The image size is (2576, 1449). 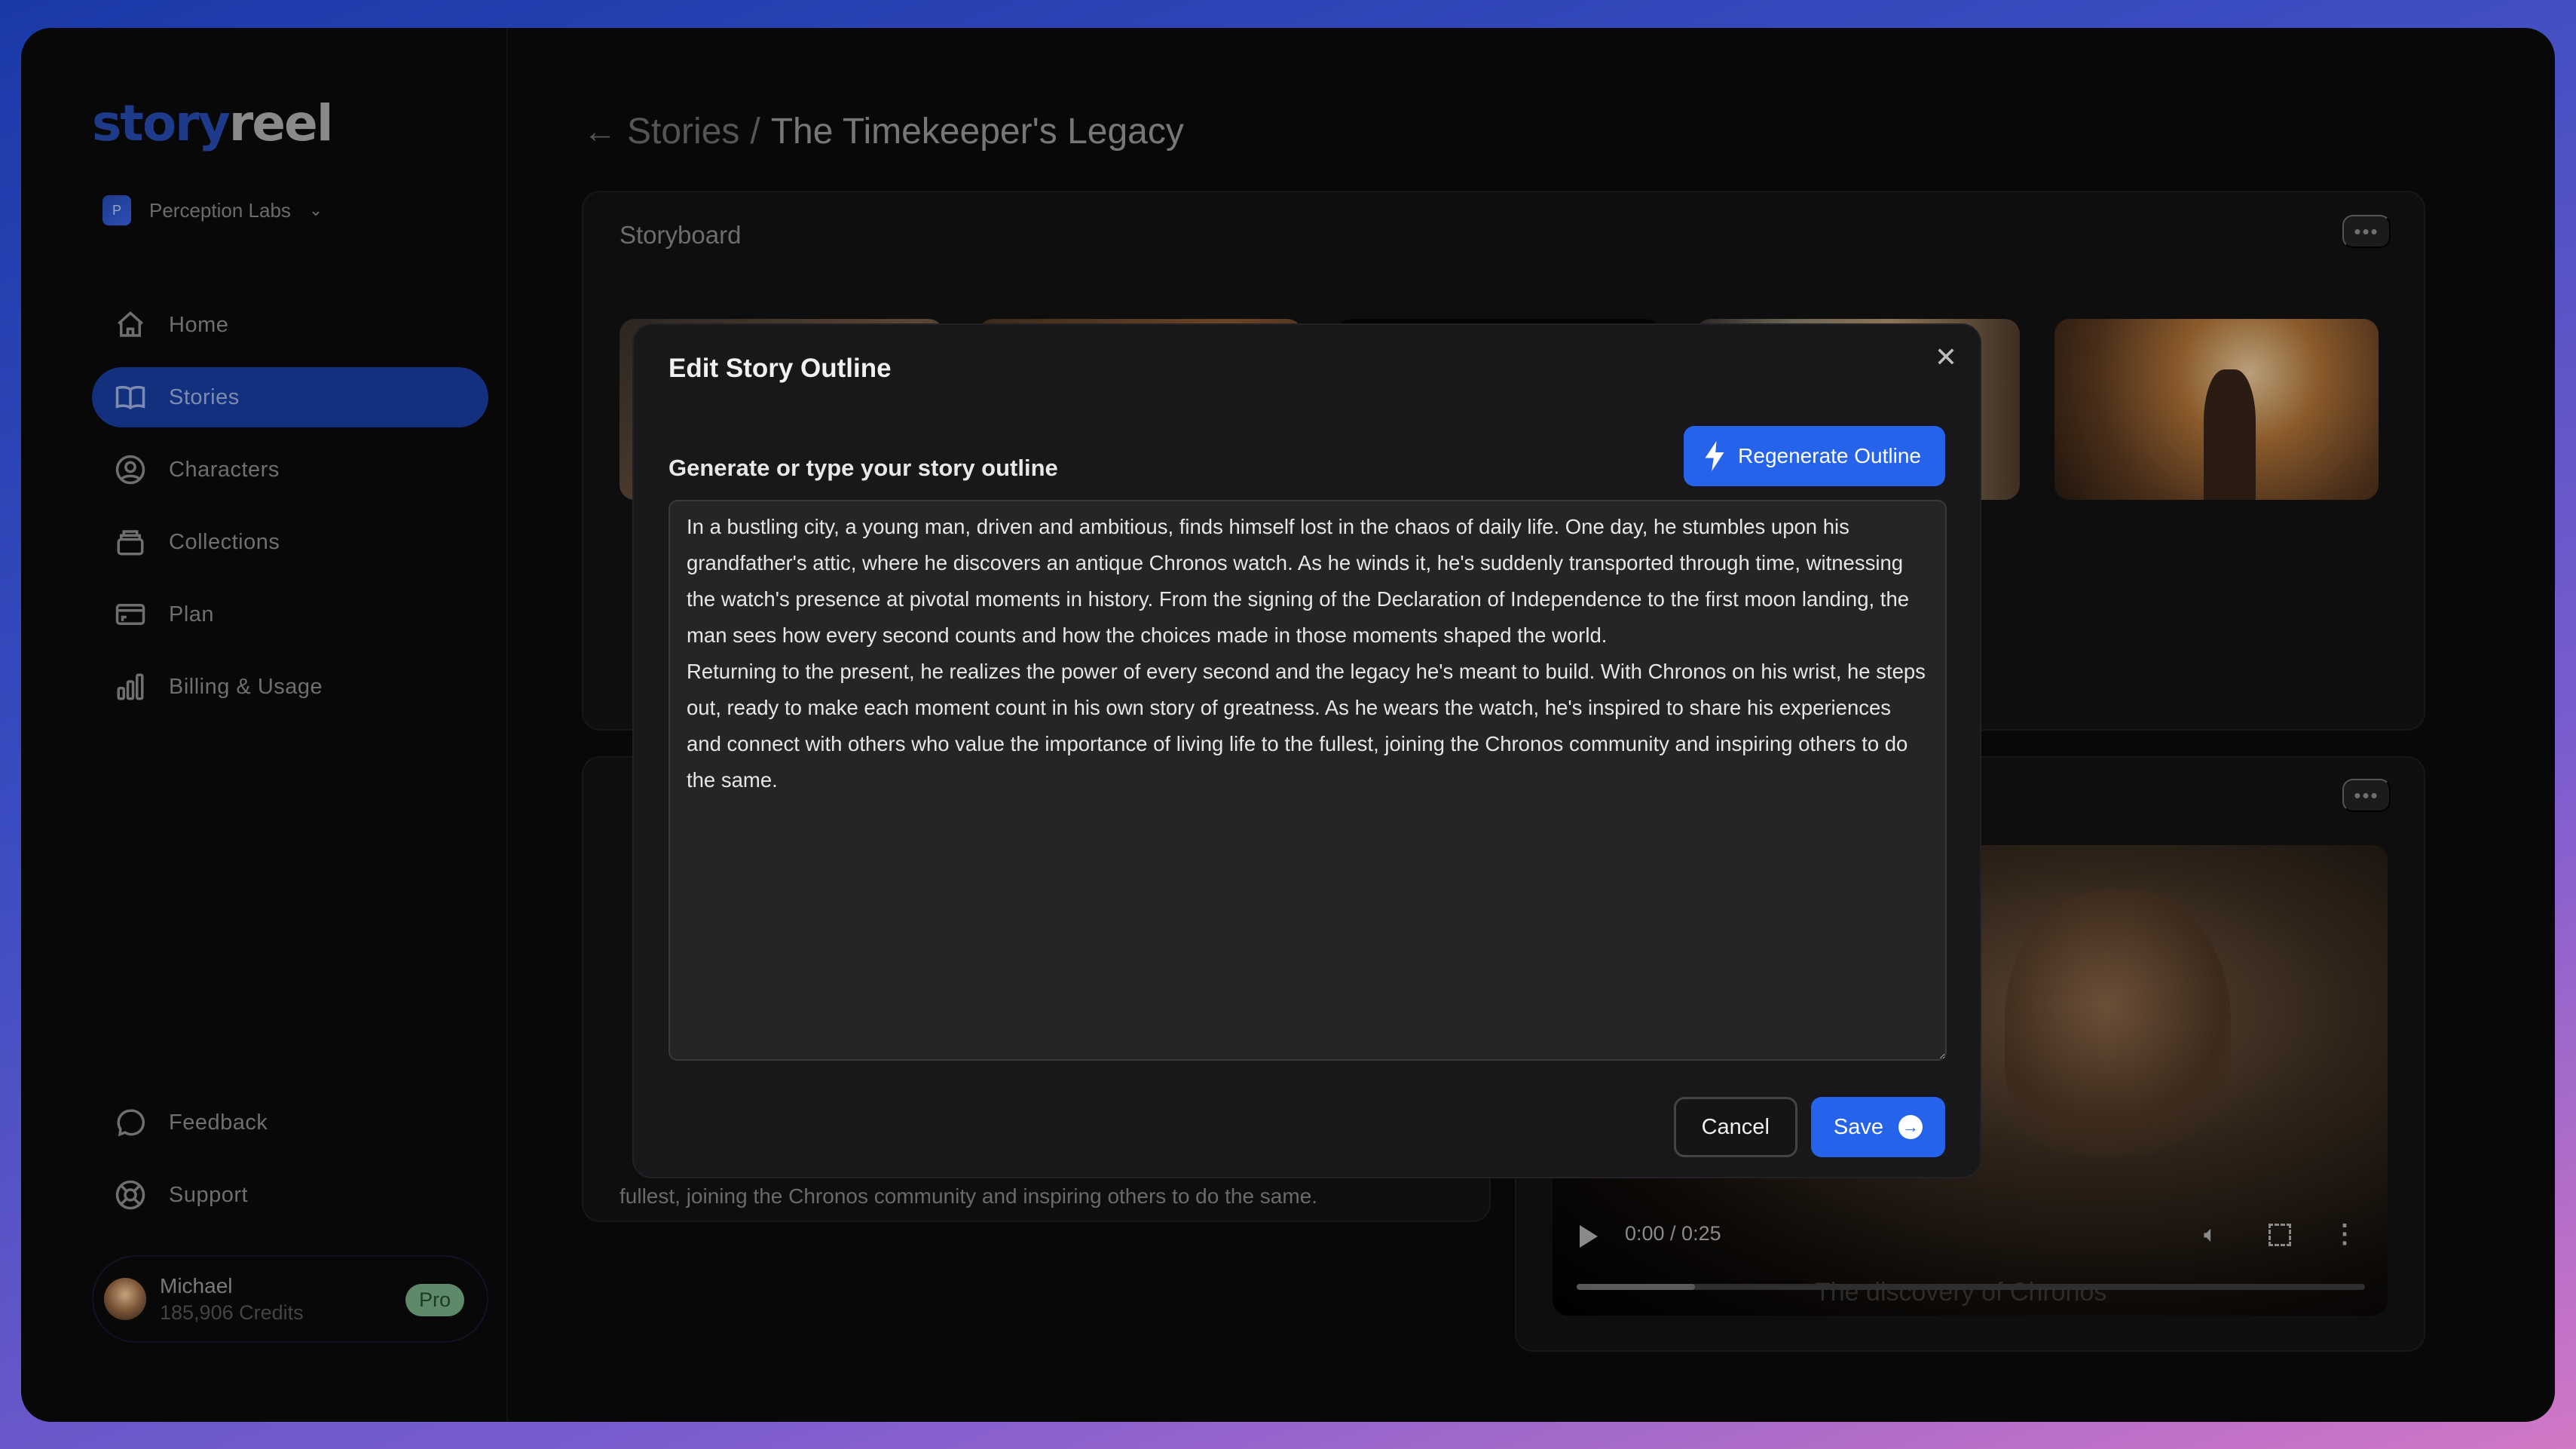 I want to click on org-avatar: P, so click(x=116, y=210).